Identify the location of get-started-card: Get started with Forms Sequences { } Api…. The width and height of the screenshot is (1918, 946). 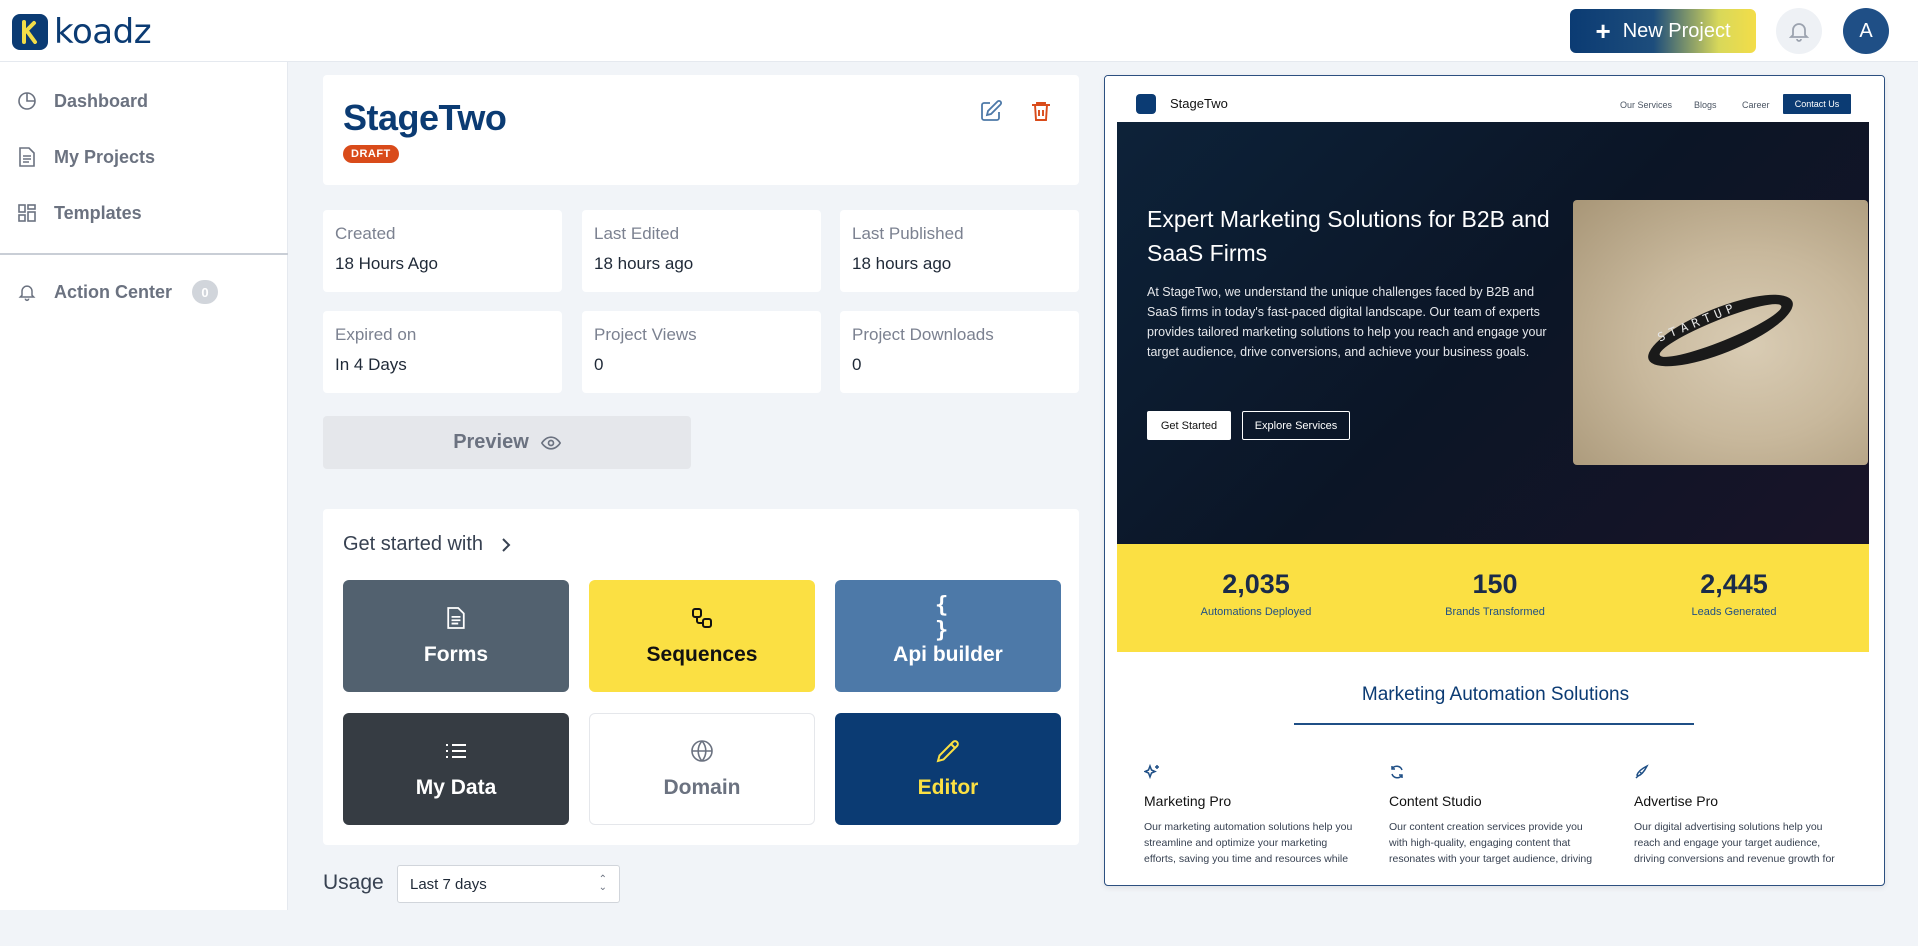
(701, 677).